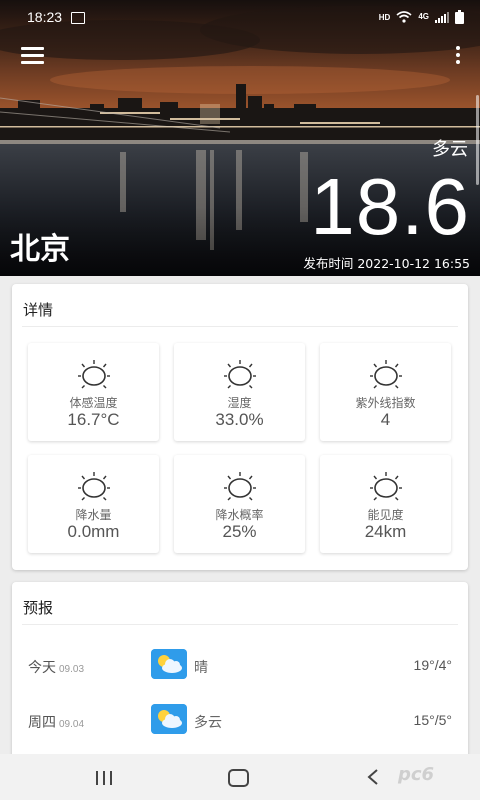 The height and width of the screenshot is (800, 480). What do you see at coordinates (42, 723) in the screenshot?
I see `forecast-day-label: 周四` at bounding box center [42, 723].